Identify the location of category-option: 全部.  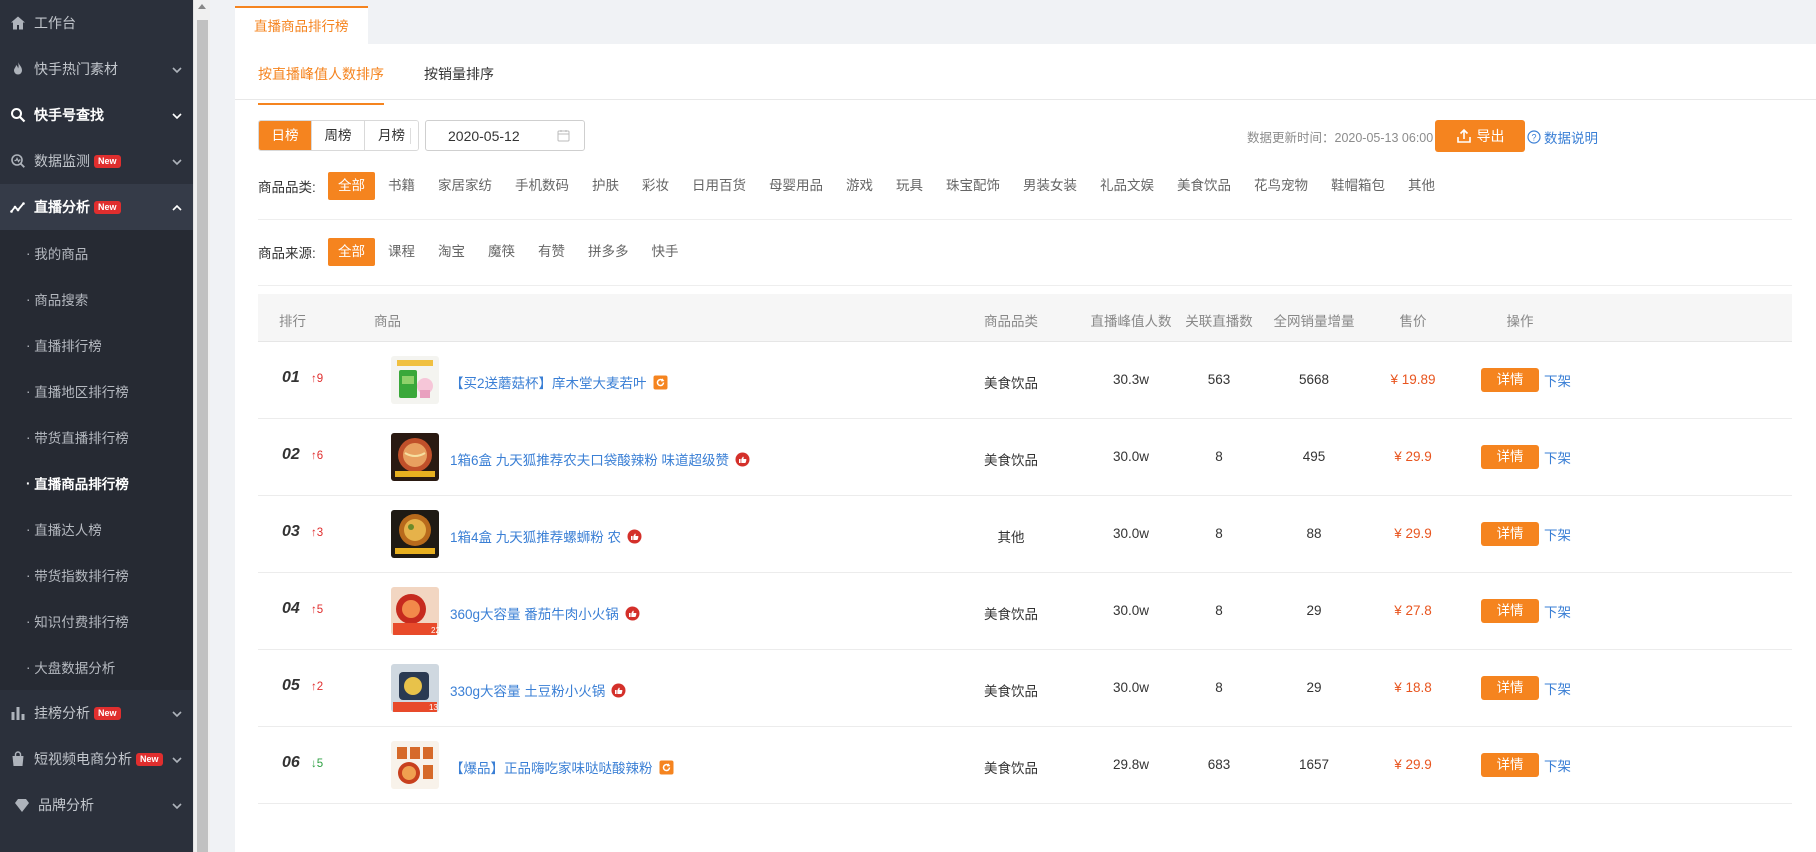
(351, 186).